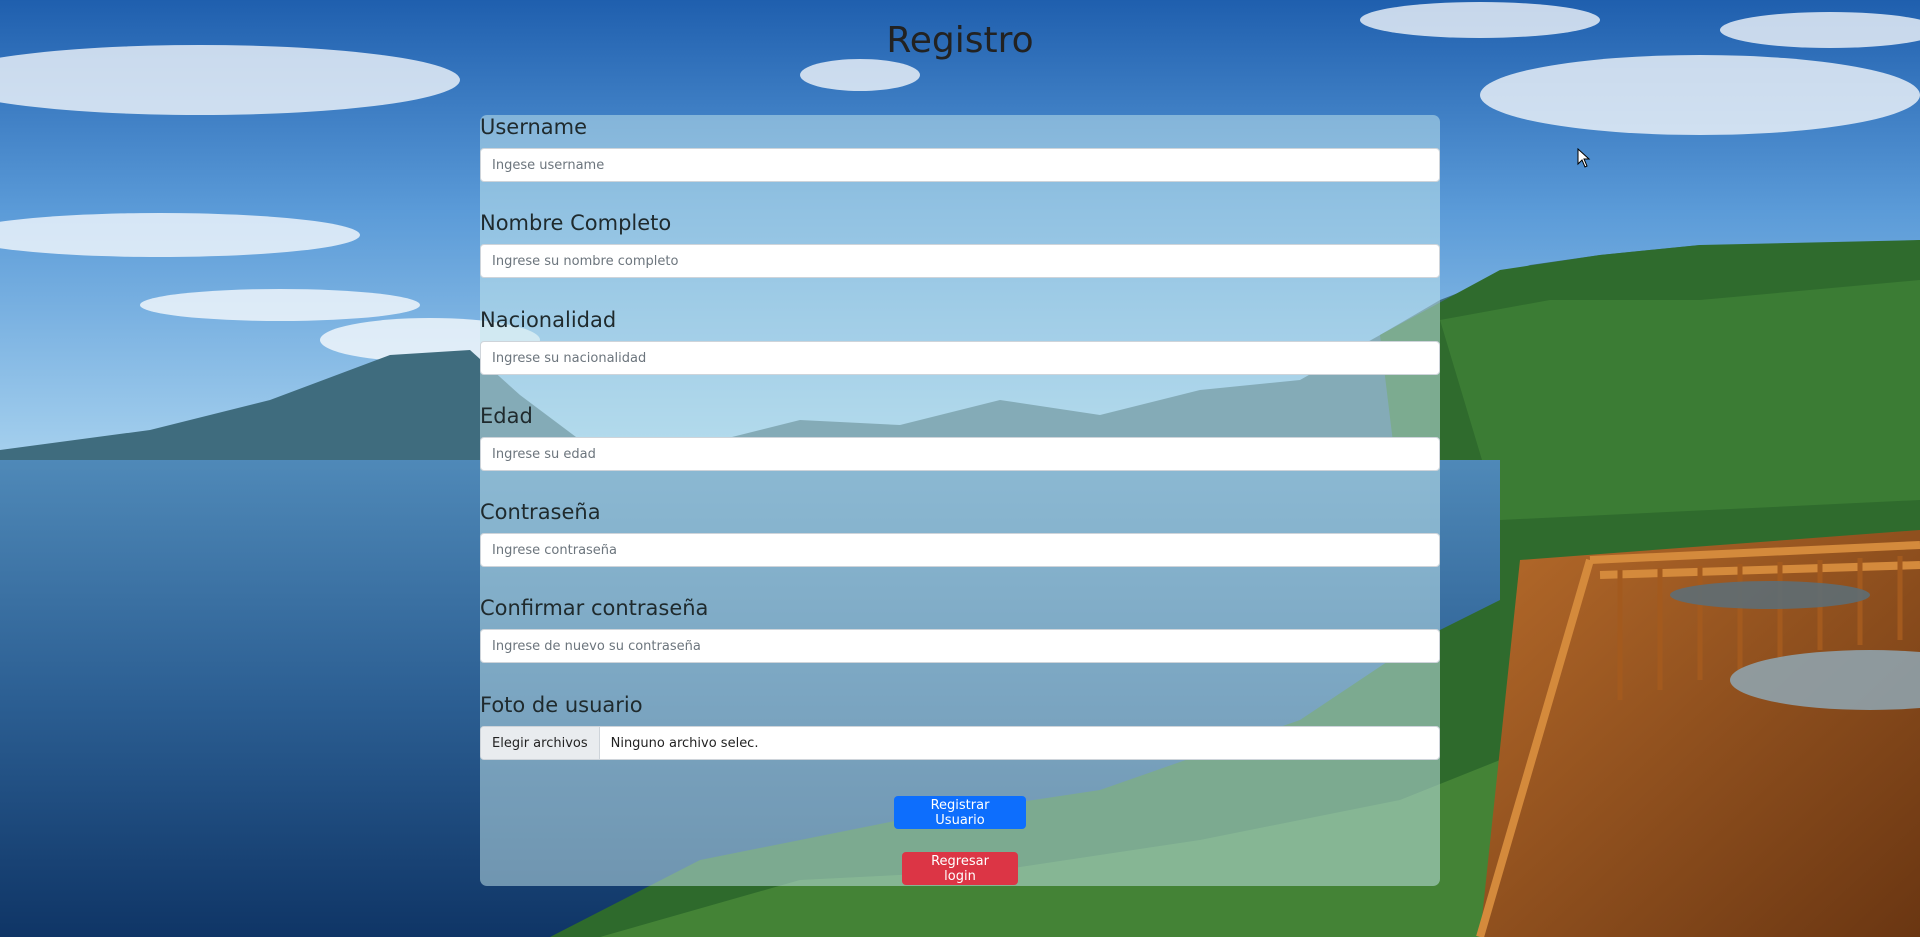 This screenshot has width=1920, height=937. Describe the element at coordinates (534, 127) in the screenshot. I see `username-label: Username` at that location.